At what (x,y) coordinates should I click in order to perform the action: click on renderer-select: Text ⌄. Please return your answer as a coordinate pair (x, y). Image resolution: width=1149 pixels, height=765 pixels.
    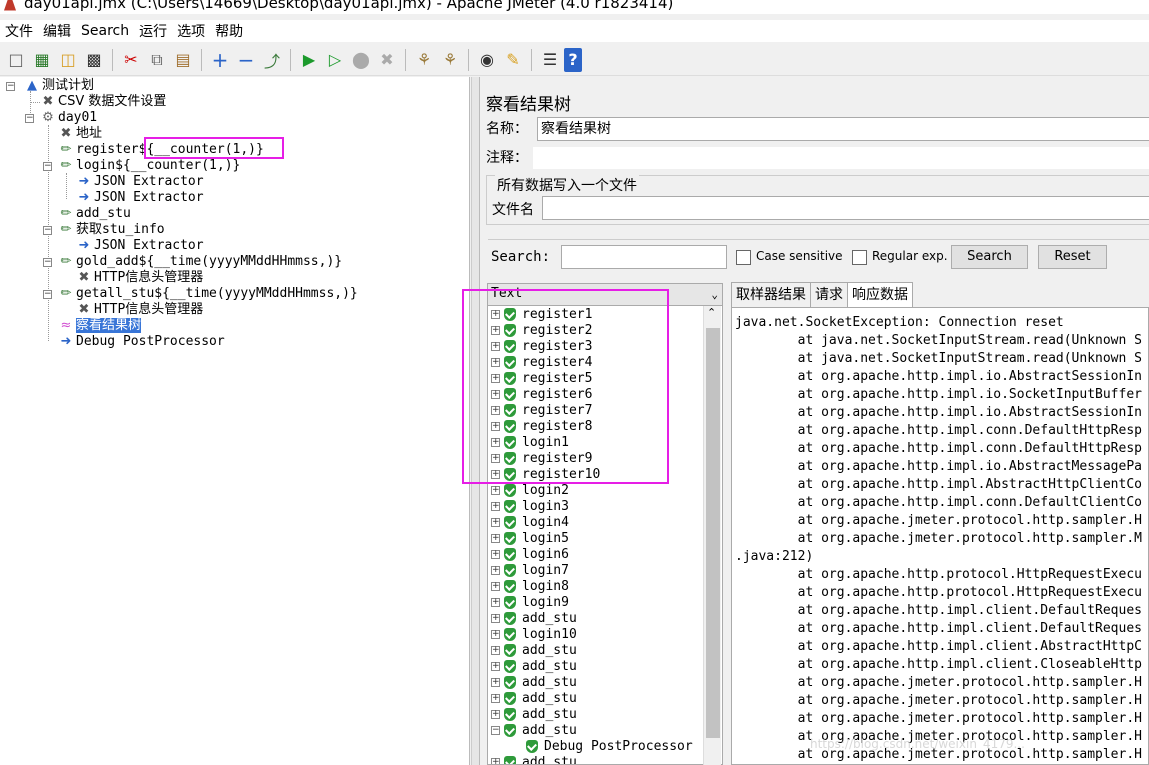
    Looking at the image, I should click on (605, 295).